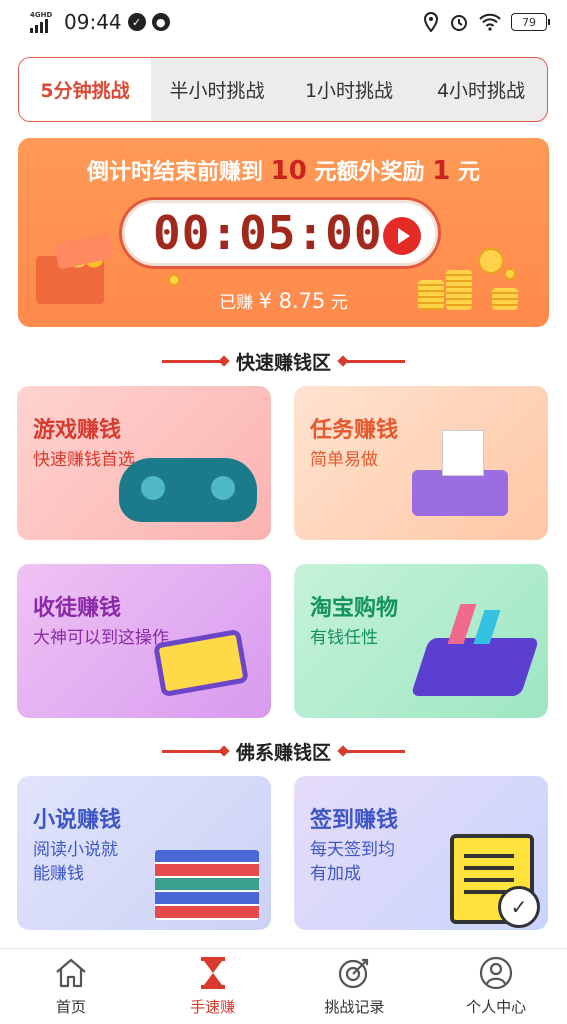  Describe the element at coordinates (292, 301) in the screenshot. I see `earned-value: ¥ 8.75` at that location.